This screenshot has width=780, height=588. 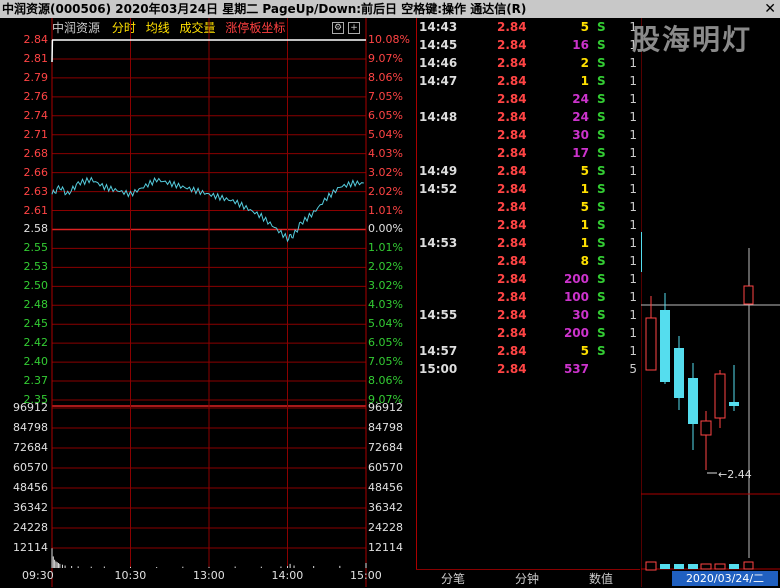 I want to click on tick-time: 14:52, so click(x=438, y=189).